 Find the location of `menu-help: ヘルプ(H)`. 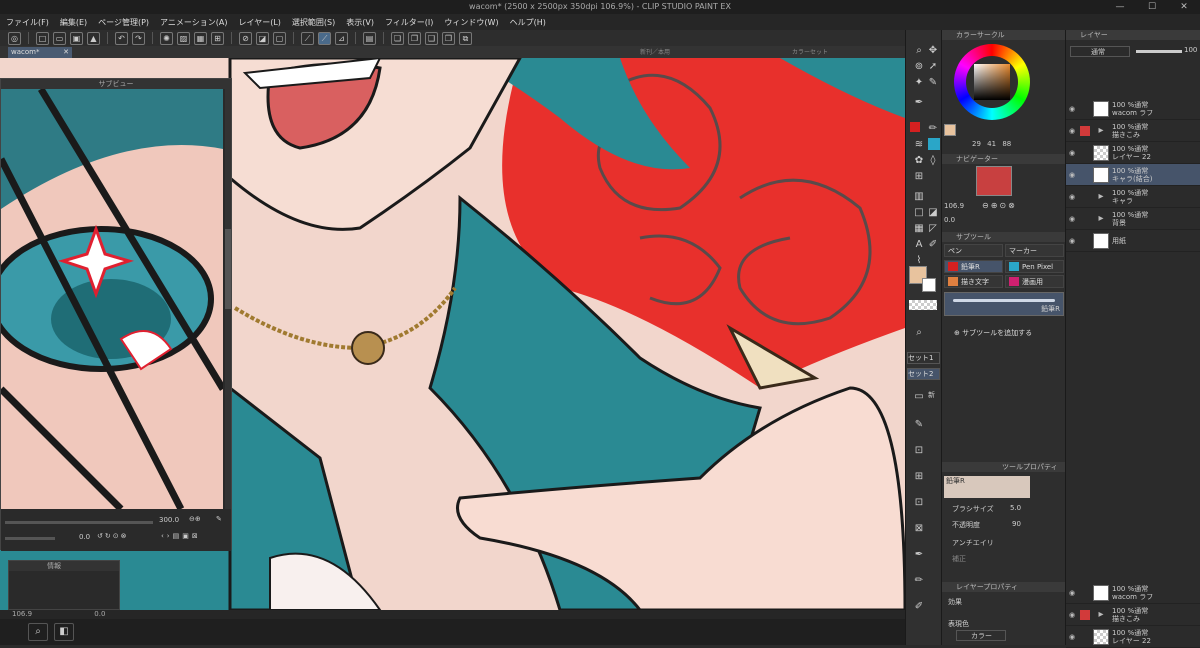

menu-help: ヘルプ(H) is located at coordinates (528, 22).